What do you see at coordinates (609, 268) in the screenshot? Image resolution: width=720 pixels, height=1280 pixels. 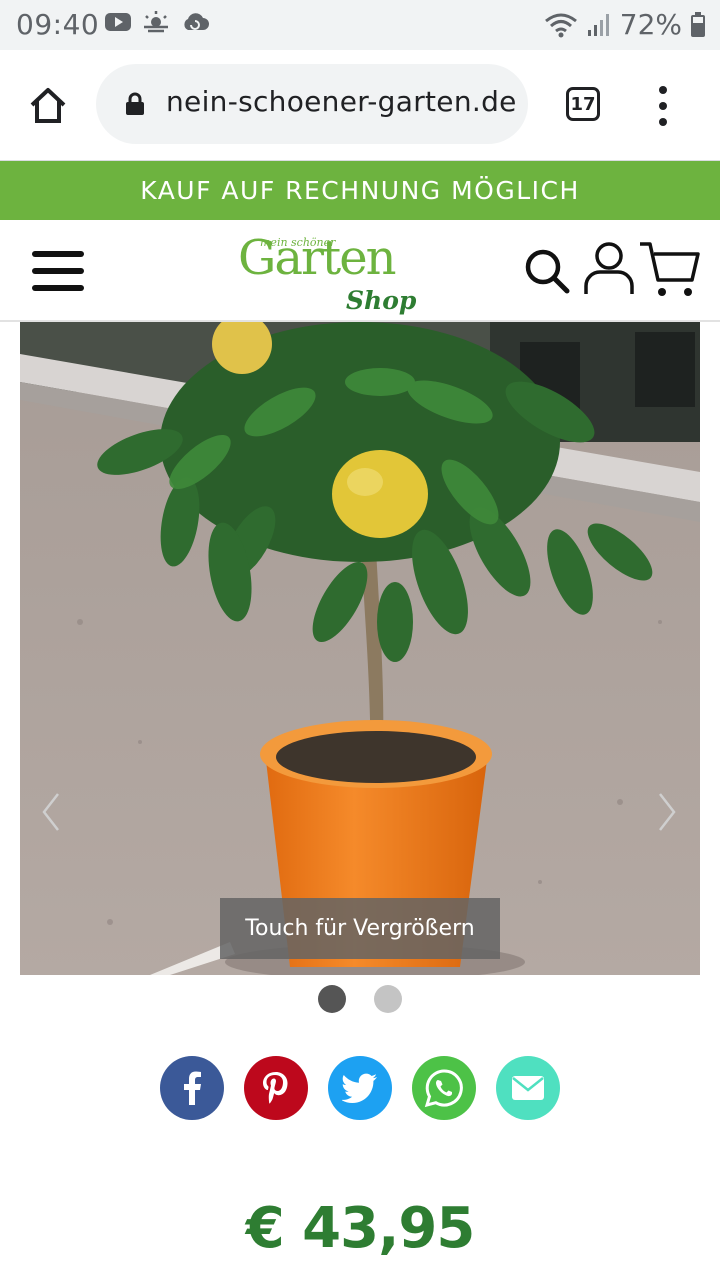 I see `user-icon` at bounding box center [609, 268].